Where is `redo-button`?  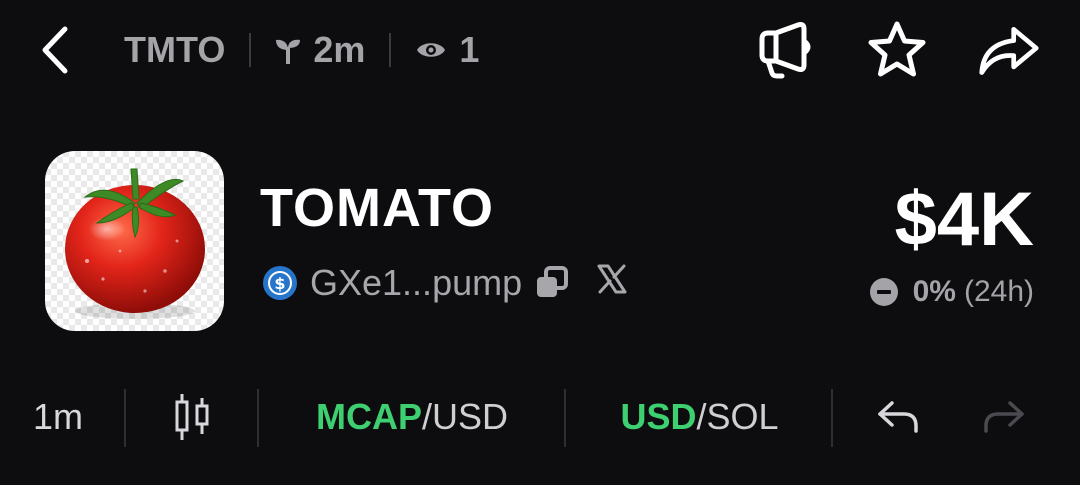 redo-button is located at coordinates (1004, 417).